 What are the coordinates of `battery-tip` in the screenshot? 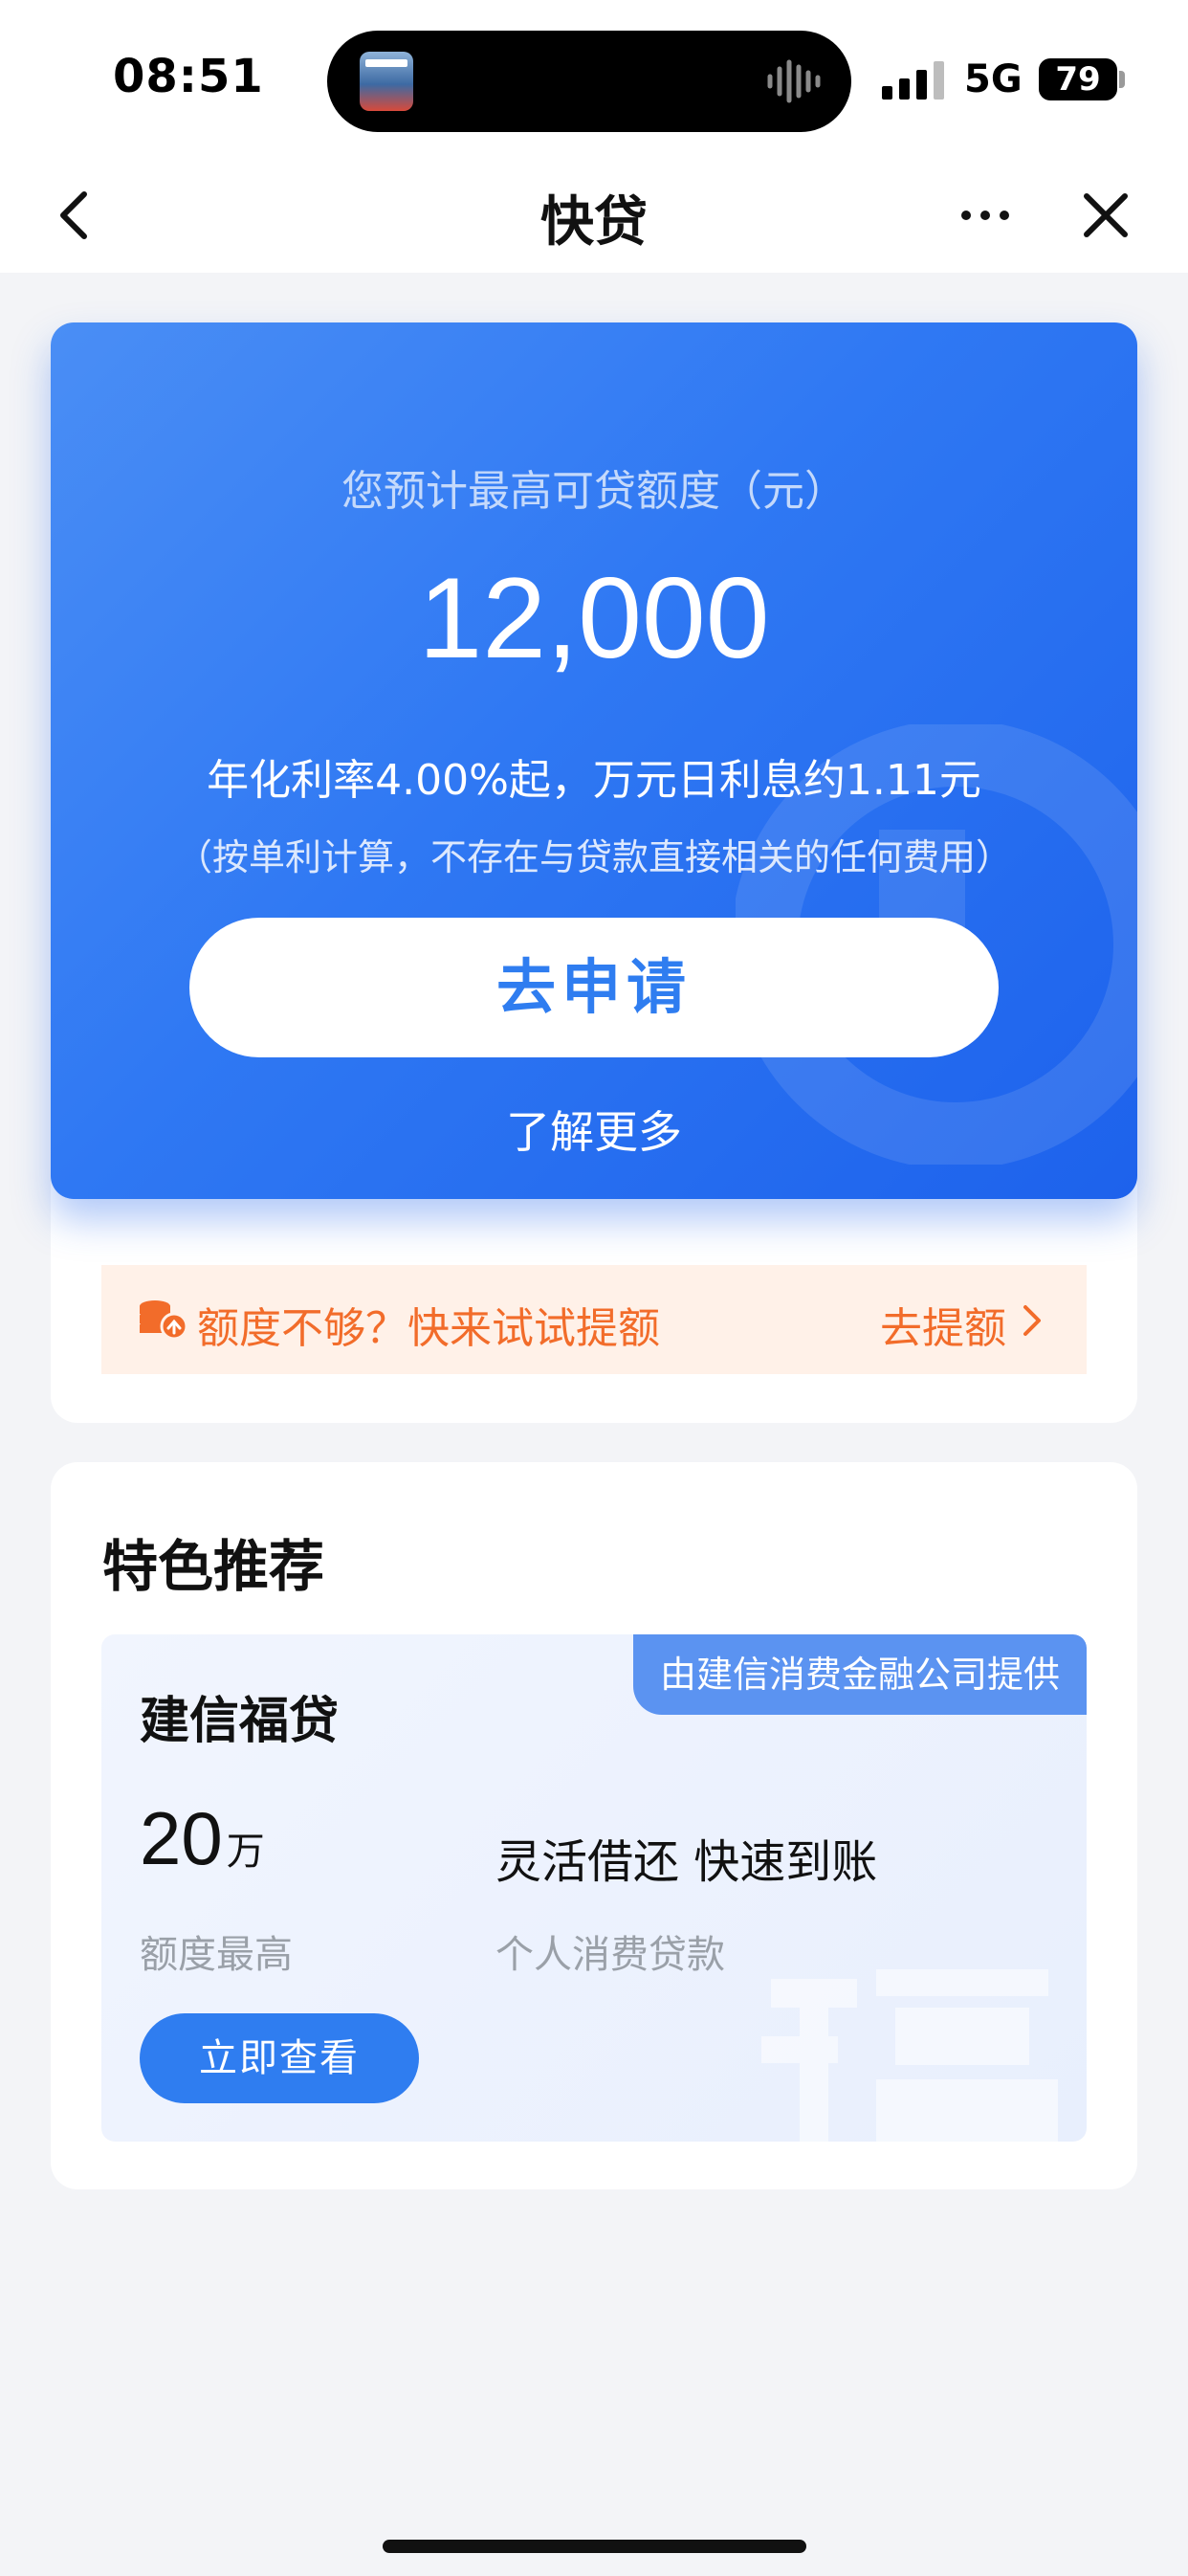 It's located at (1122, 79).